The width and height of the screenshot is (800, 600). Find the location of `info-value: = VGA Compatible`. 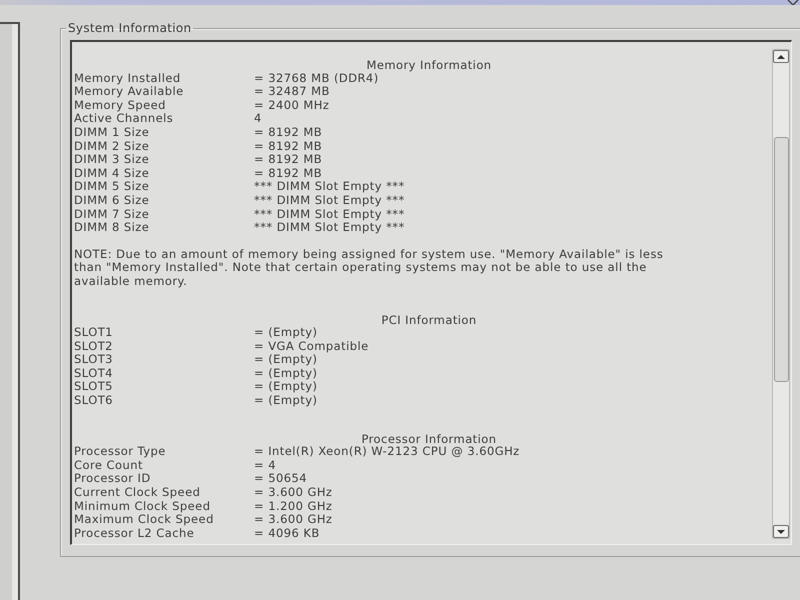

info-value: = VGA Compatible is located at coordinates (311, 347).